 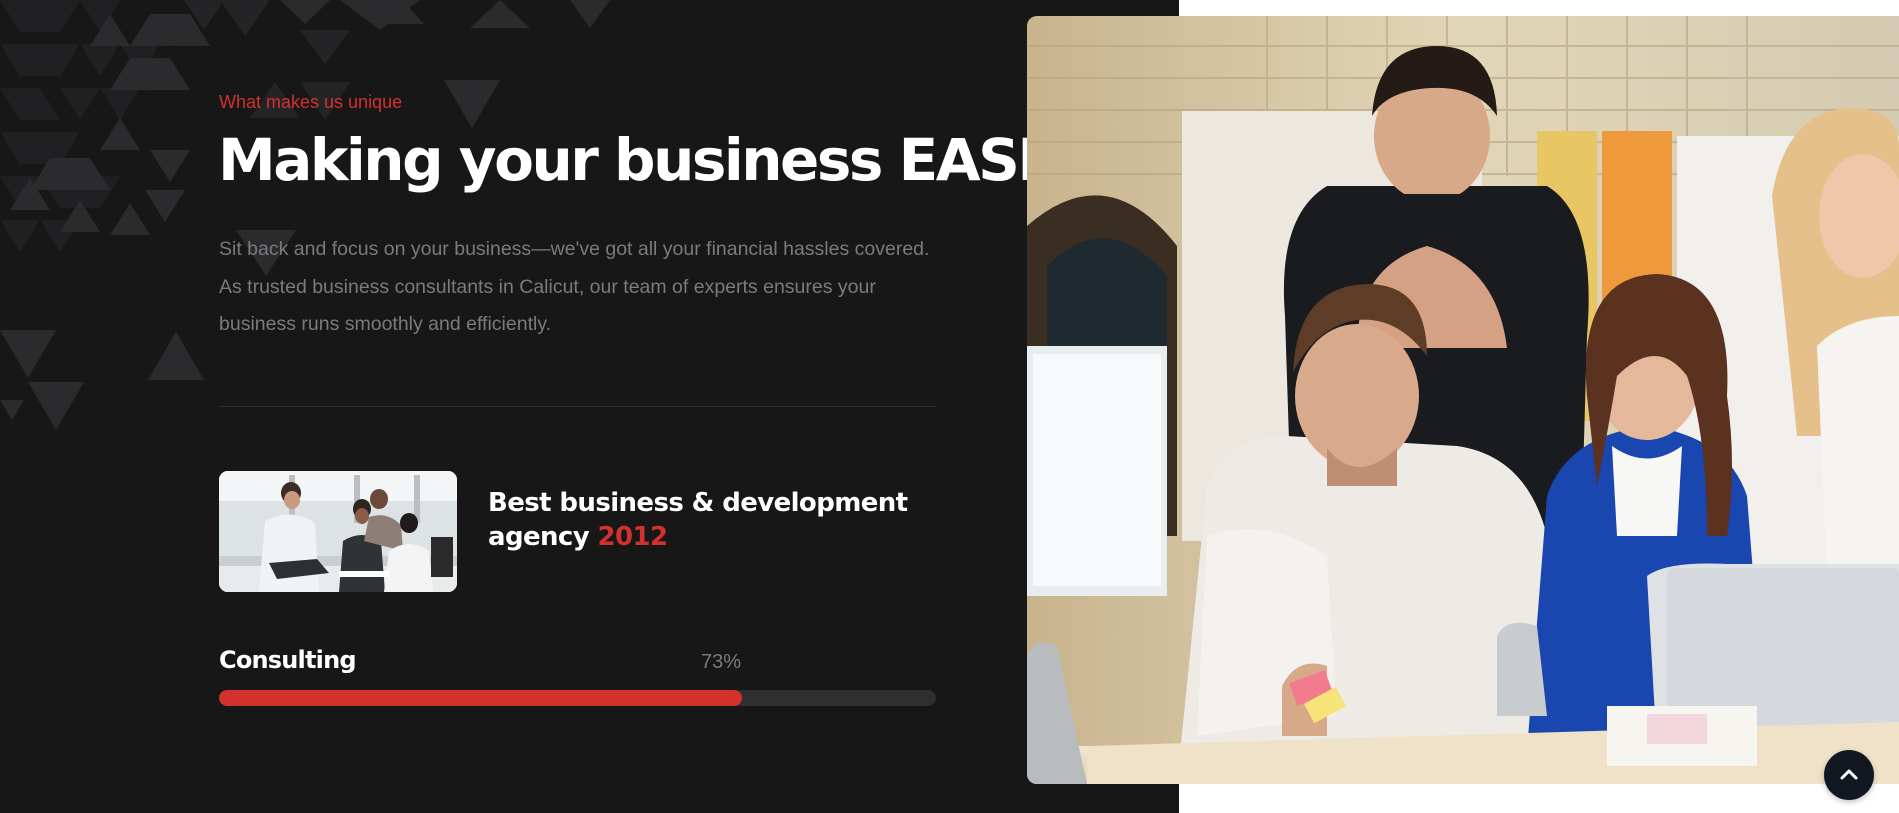 I want to click on feature-thumbnail, so click(x=338, y=531).